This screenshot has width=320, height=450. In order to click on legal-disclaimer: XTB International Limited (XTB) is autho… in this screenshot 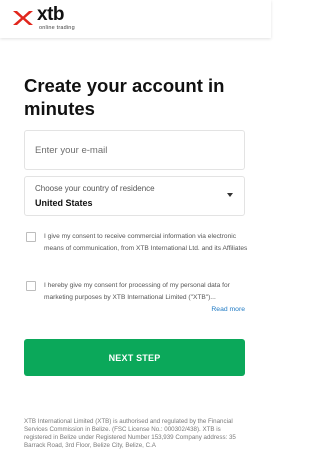, I will do `click(130, 433)`.